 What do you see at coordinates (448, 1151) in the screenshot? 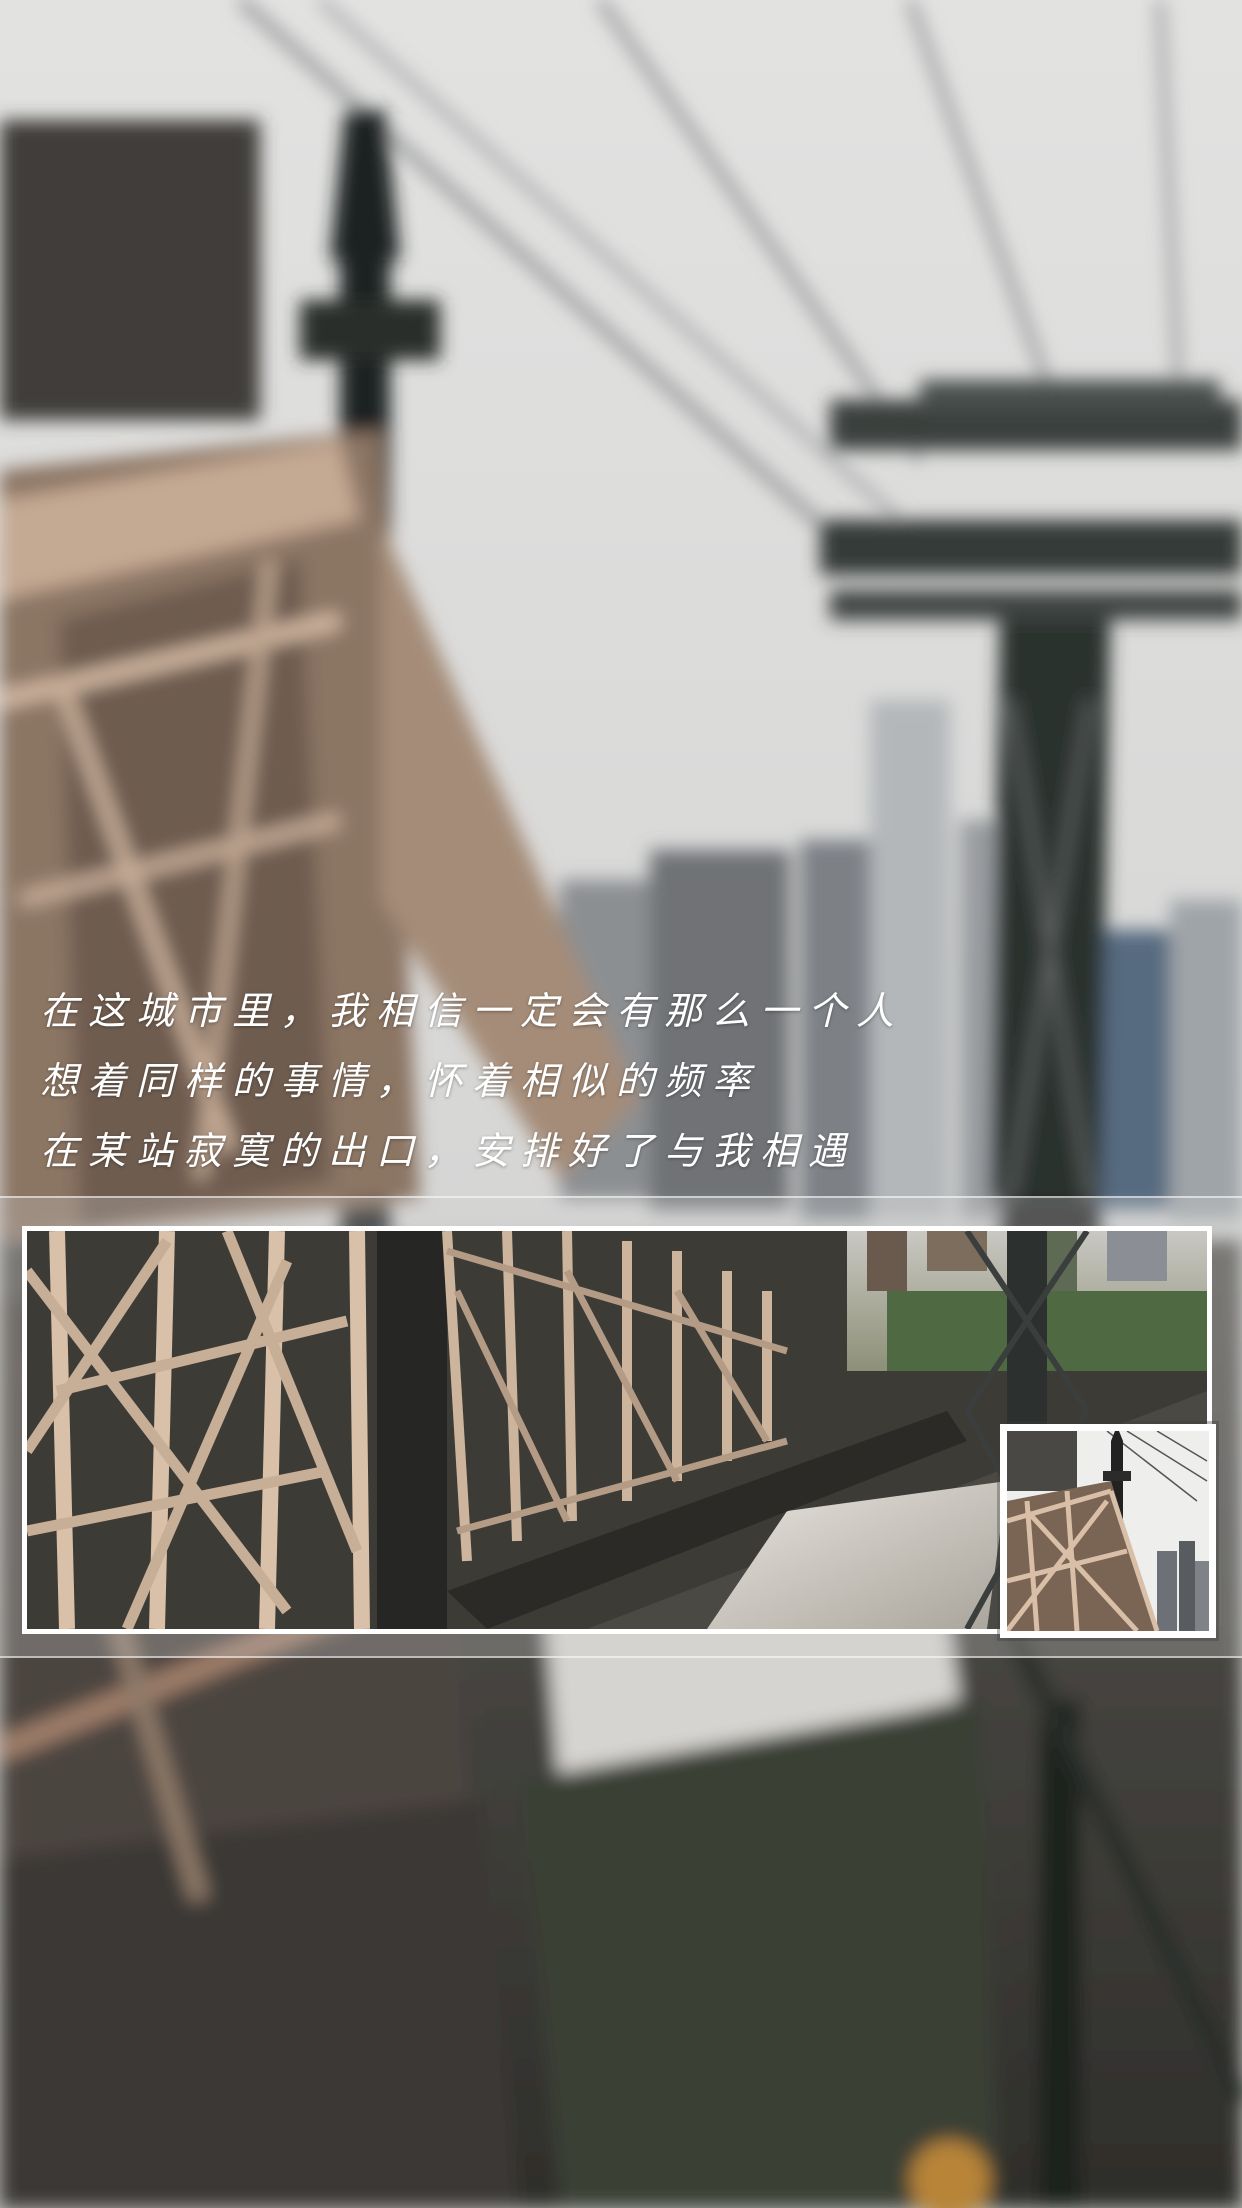
I see `poem-line-3: 在某站寂寞的出口，安排好了与我相遇` at bounding box center [448, 1151].